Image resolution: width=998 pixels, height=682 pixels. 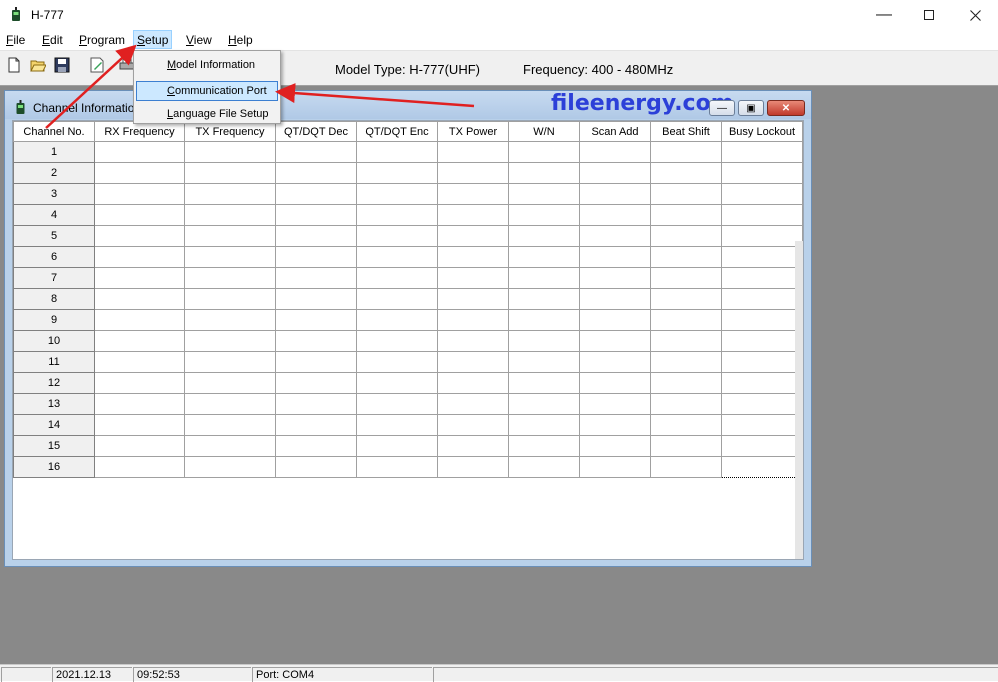 What do you see at coordinates (762, 131) in the screenshot?
I see `col-header-busy-lockout: Busy Lockout` at bounding box center [762, 131].